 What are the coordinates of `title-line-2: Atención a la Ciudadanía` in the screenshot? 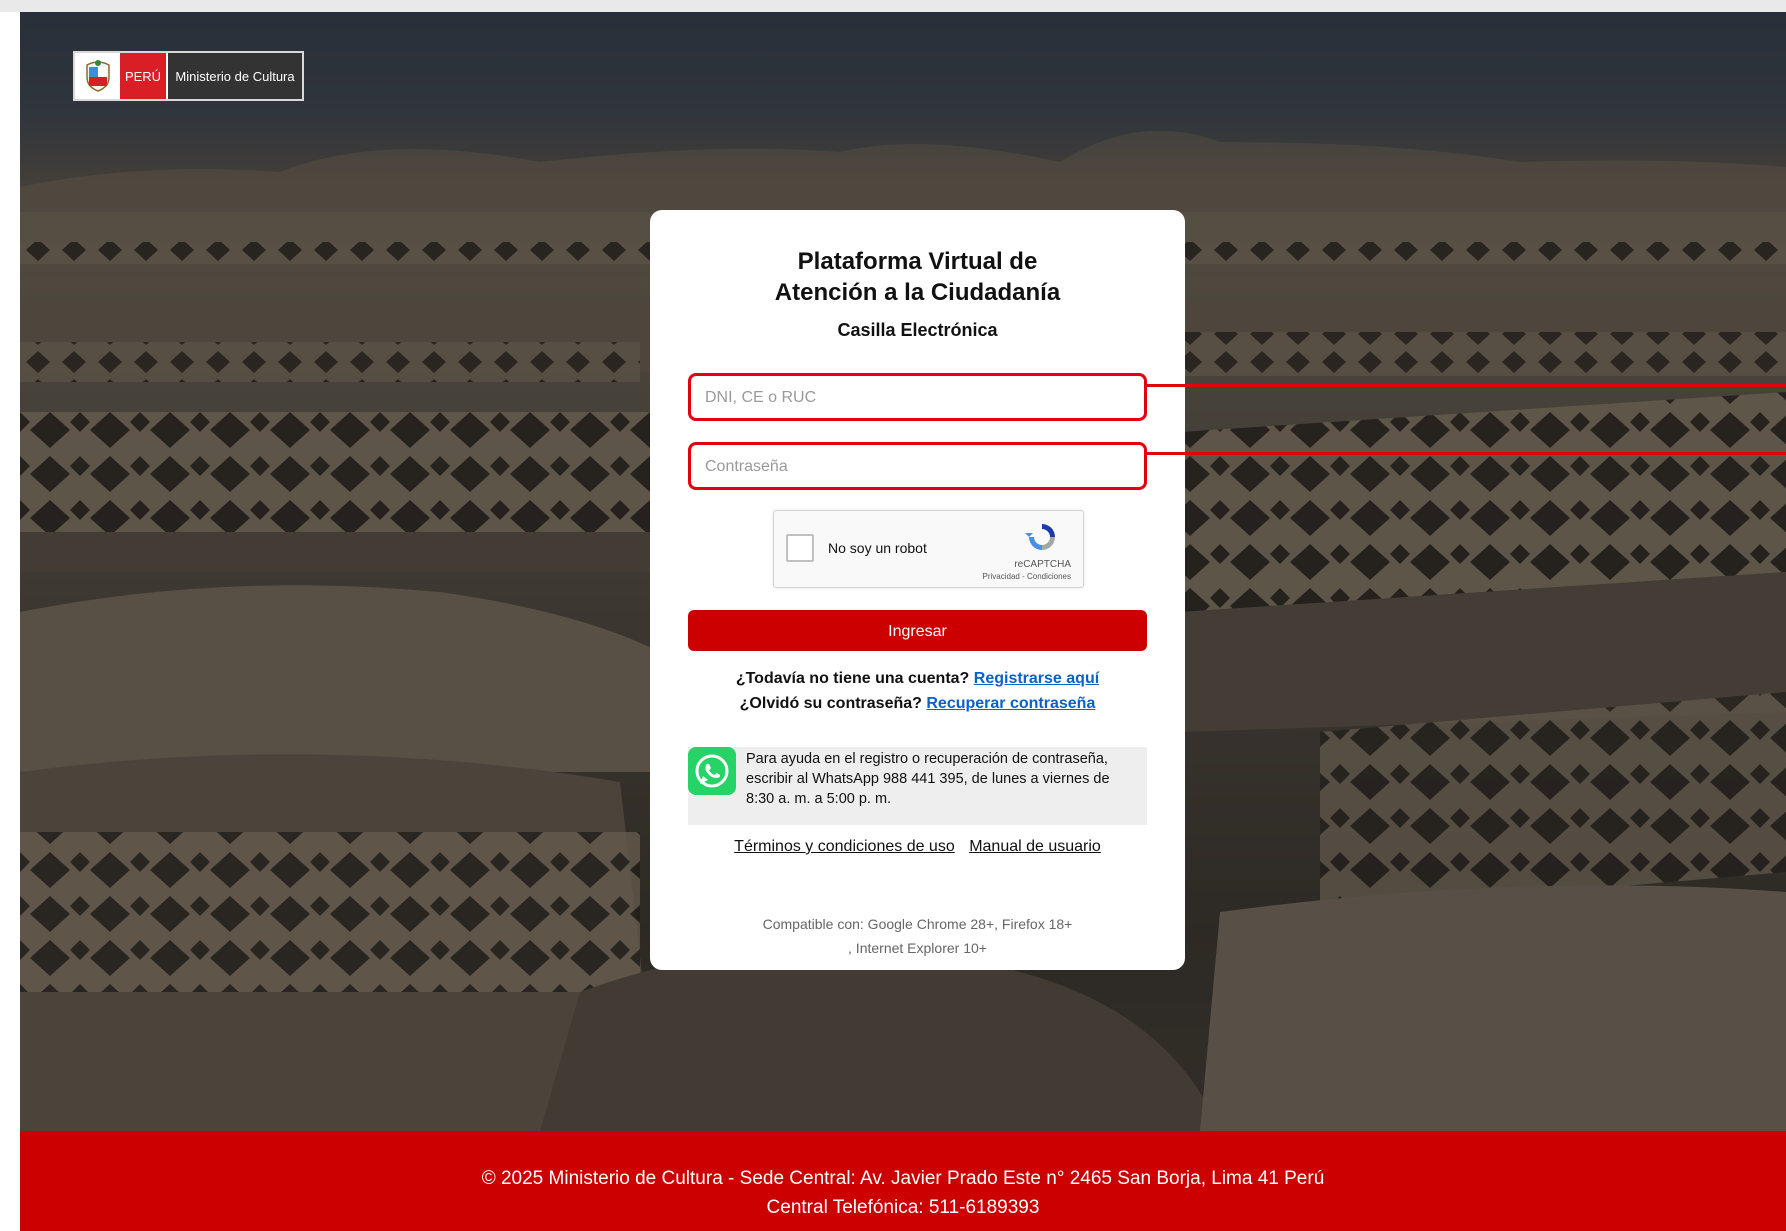 It's located at (917, 292).